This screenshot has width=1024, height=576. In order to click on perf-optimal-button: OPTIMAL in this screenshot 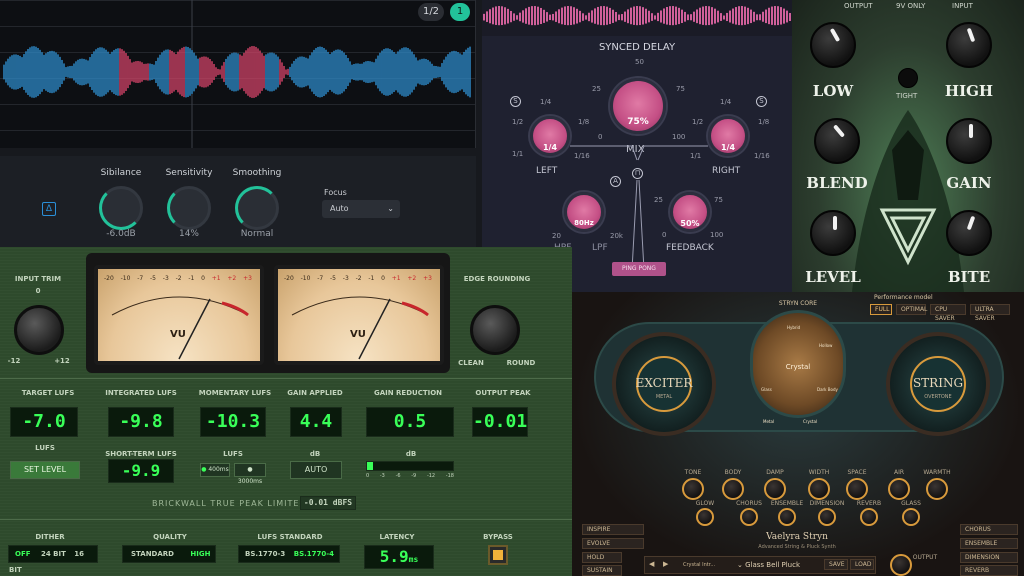, I will do `click(911, 309)`.